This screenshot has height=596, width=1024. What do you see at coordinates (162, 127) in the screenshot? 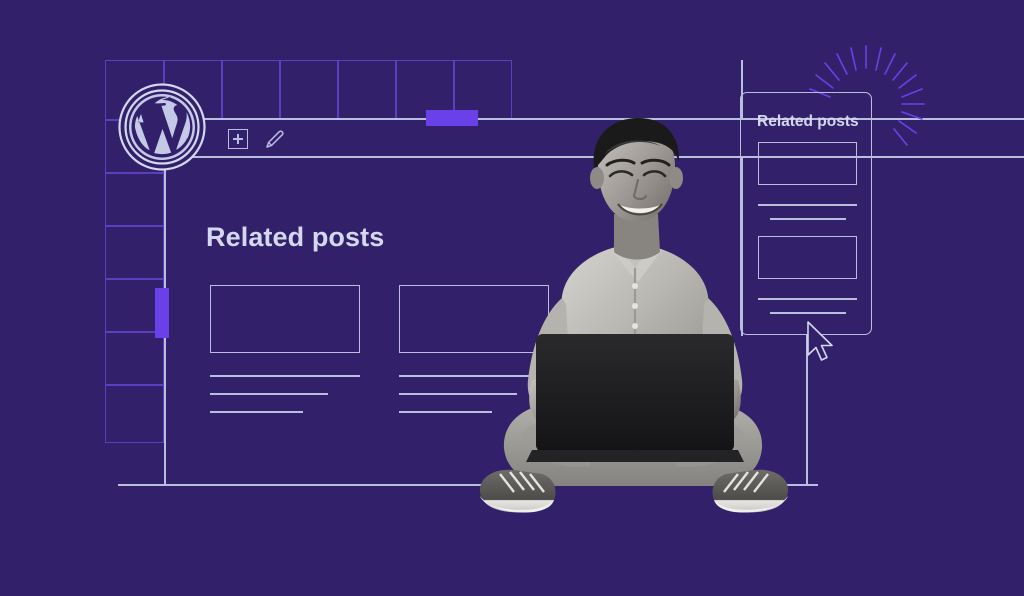
I see `wordpress-logo` at bounding box center [162, 127].